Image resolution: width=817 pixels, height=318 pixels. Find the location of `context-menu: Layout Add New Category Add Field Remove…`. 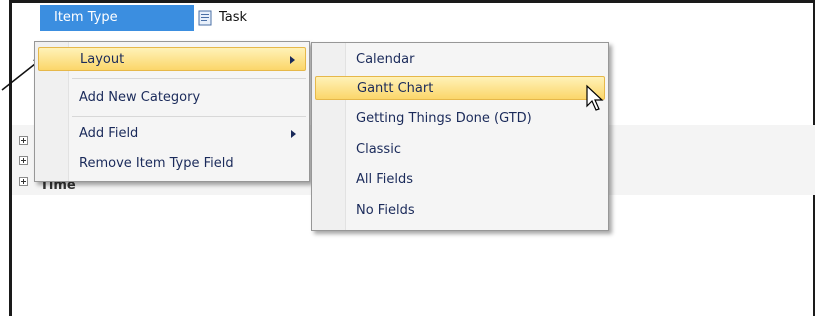

context-menu: Layout Add New Category Add Field Remove… is located at coordinates (172, 111).